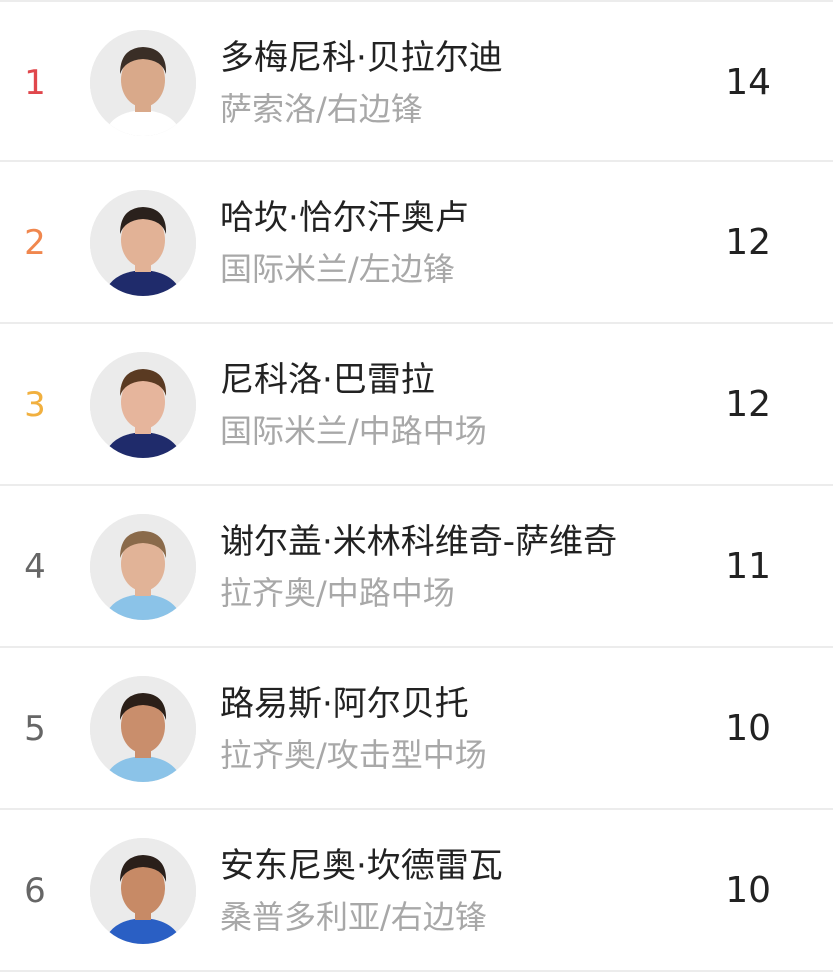 Image resolution: width=833 pixels, height=972 pixels. What do you see at coordinates (35, 891) in the screenshot?
I see `rank-number: 6` at bounding box center [35, 891].